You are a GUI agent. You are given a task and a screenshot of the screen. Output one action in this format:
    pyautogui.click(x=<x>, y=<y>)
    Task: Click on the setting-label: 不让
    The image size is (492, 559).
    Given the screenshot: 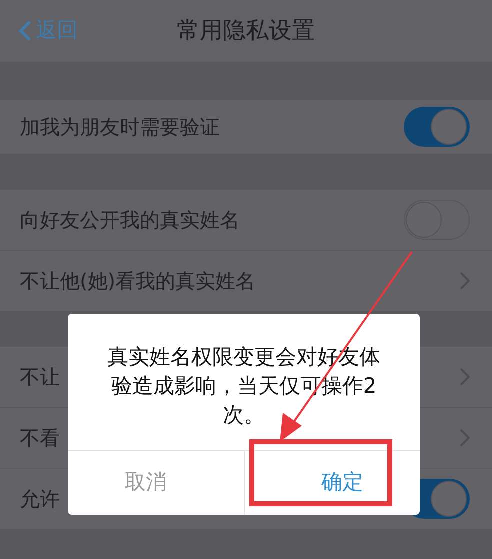 What is the action you would take?
    pyautogui.click(x=40, y=377)
    